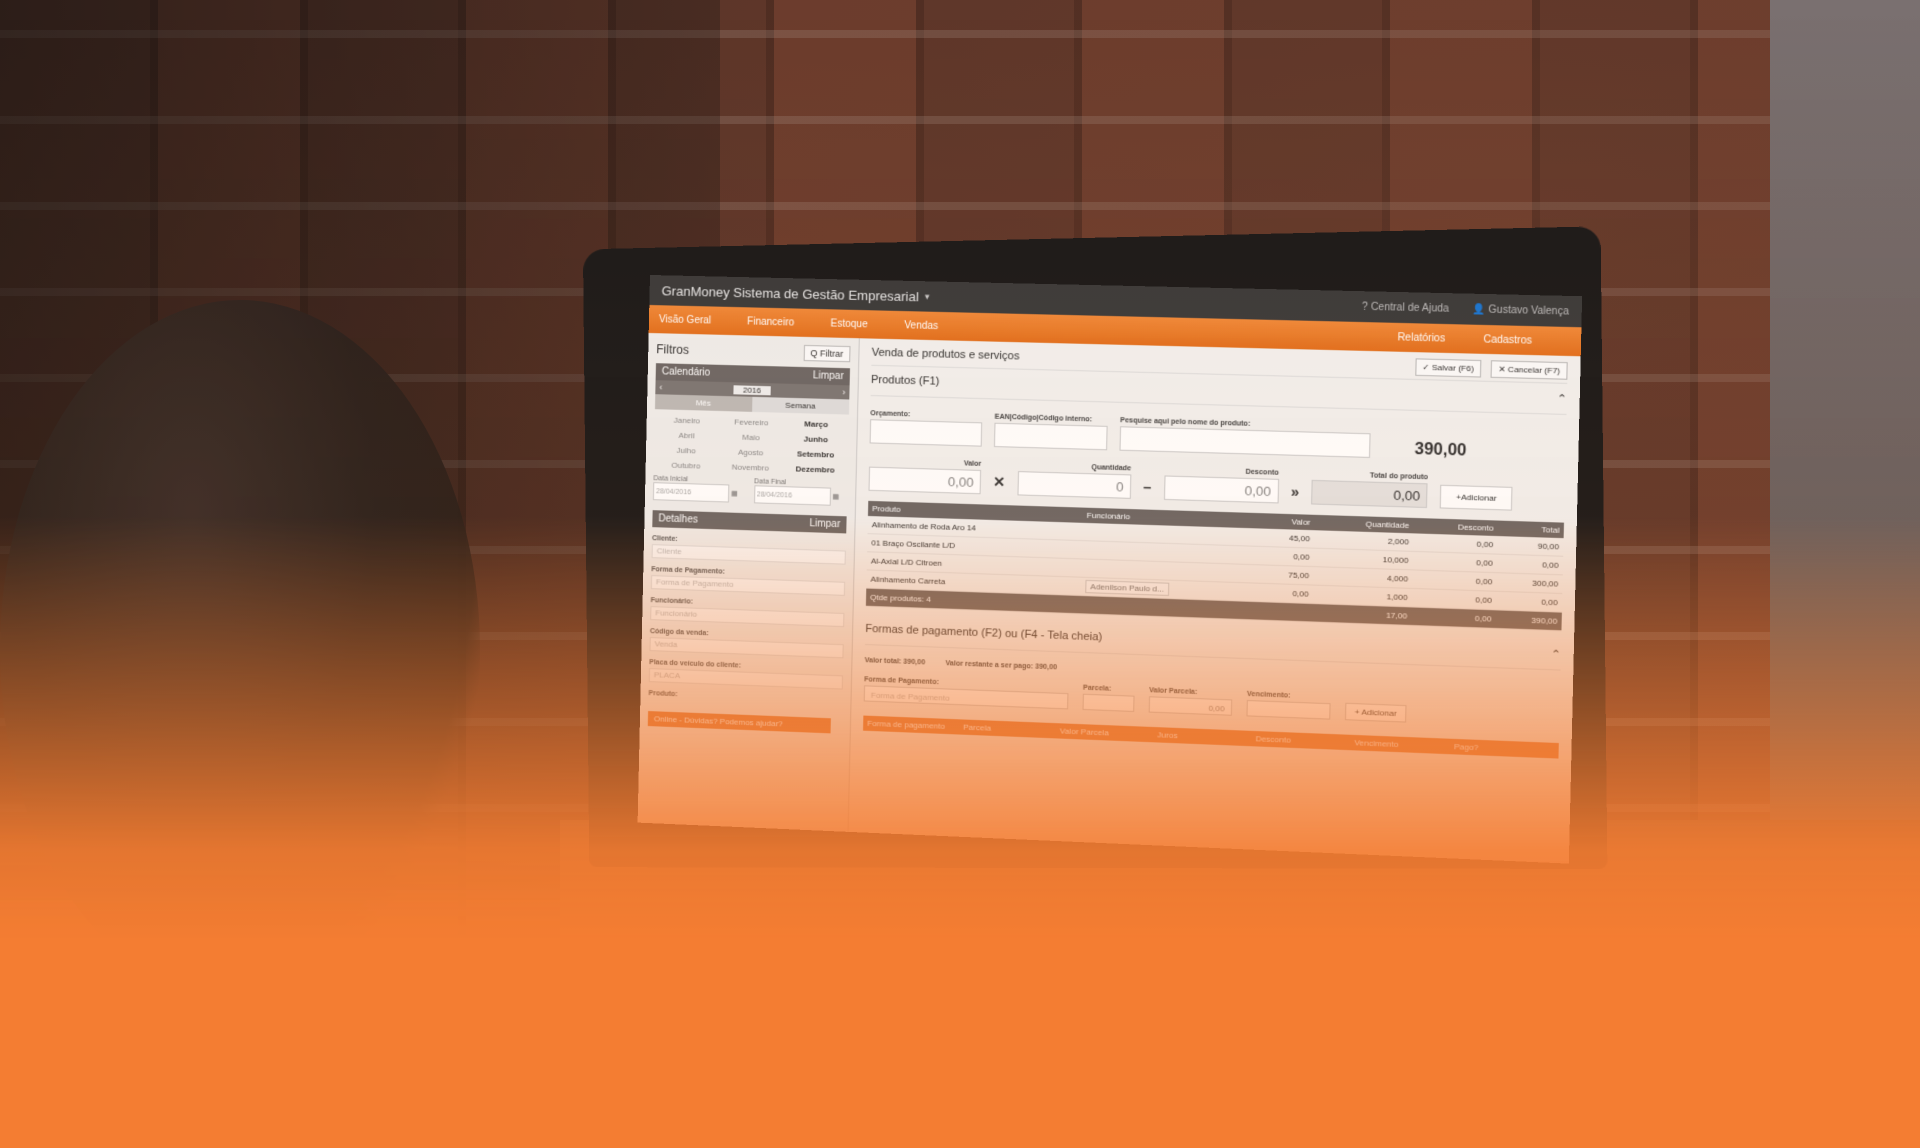 The height and width of the screenshot is (1148, 1920). What do you see at coordinates (1375, 713) in the screenshot?
I see `add-payment-button: + Adicionar` at bounding box center [1375, 713].